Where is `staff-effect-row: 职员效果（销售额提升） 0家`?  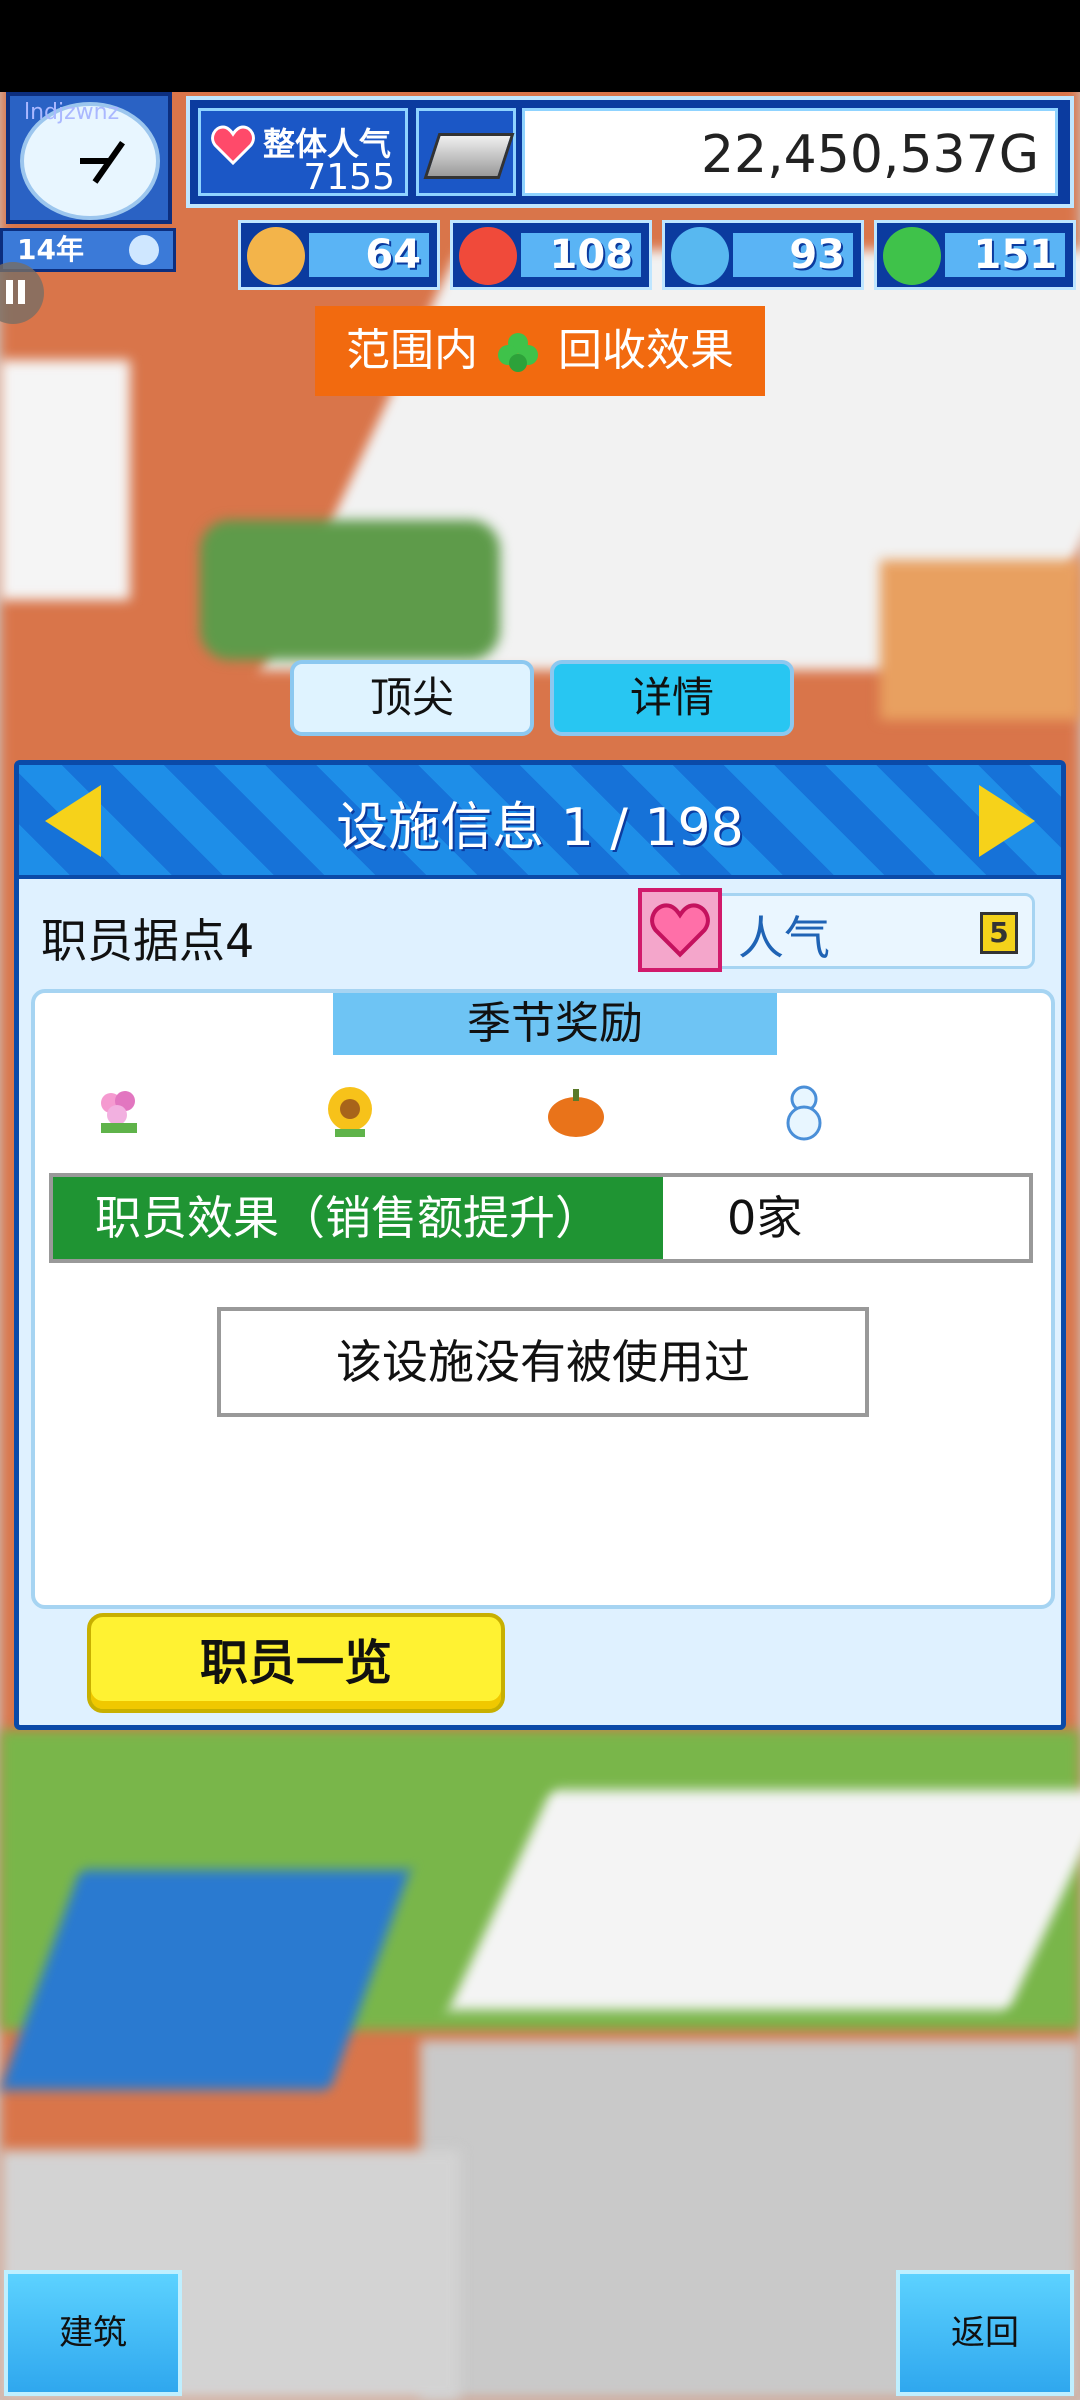 staff-effect-row: 职员效果（销售额提升） 0家 is located at coordinates (541, 1218).